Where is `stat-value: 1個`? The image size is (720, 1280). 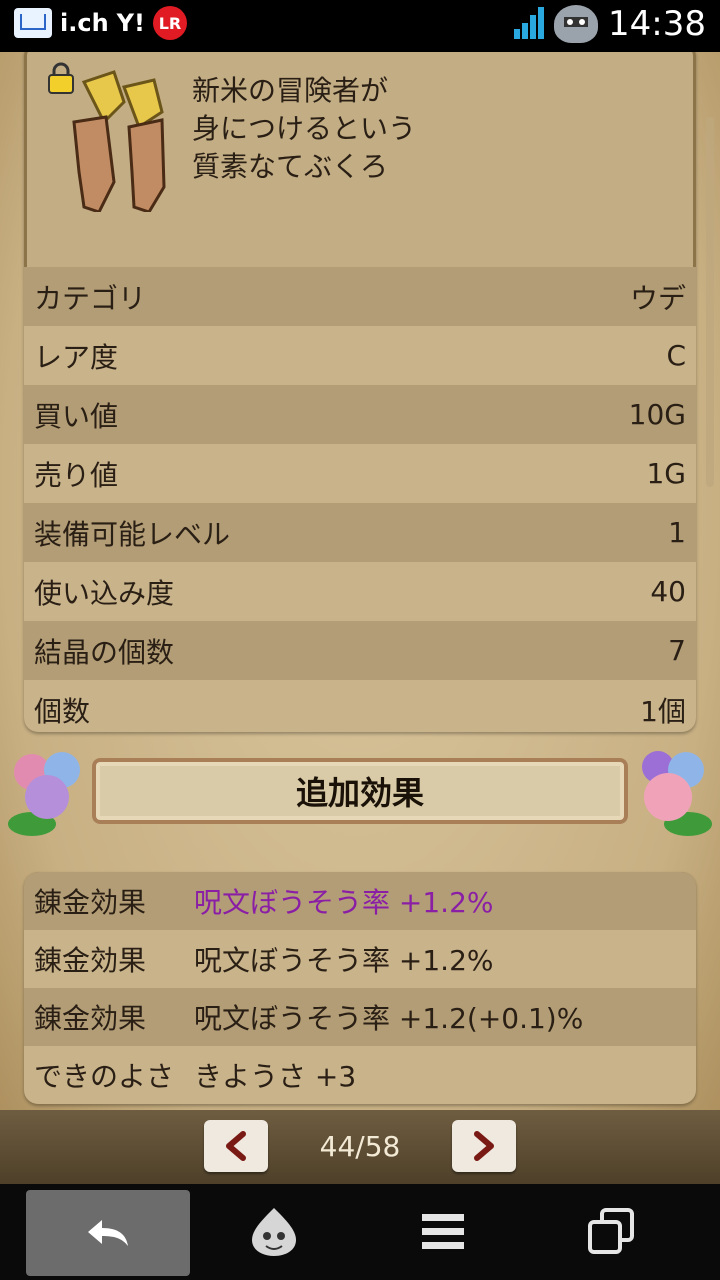 stat-value: 1個 is located at coordinates (663, 711).